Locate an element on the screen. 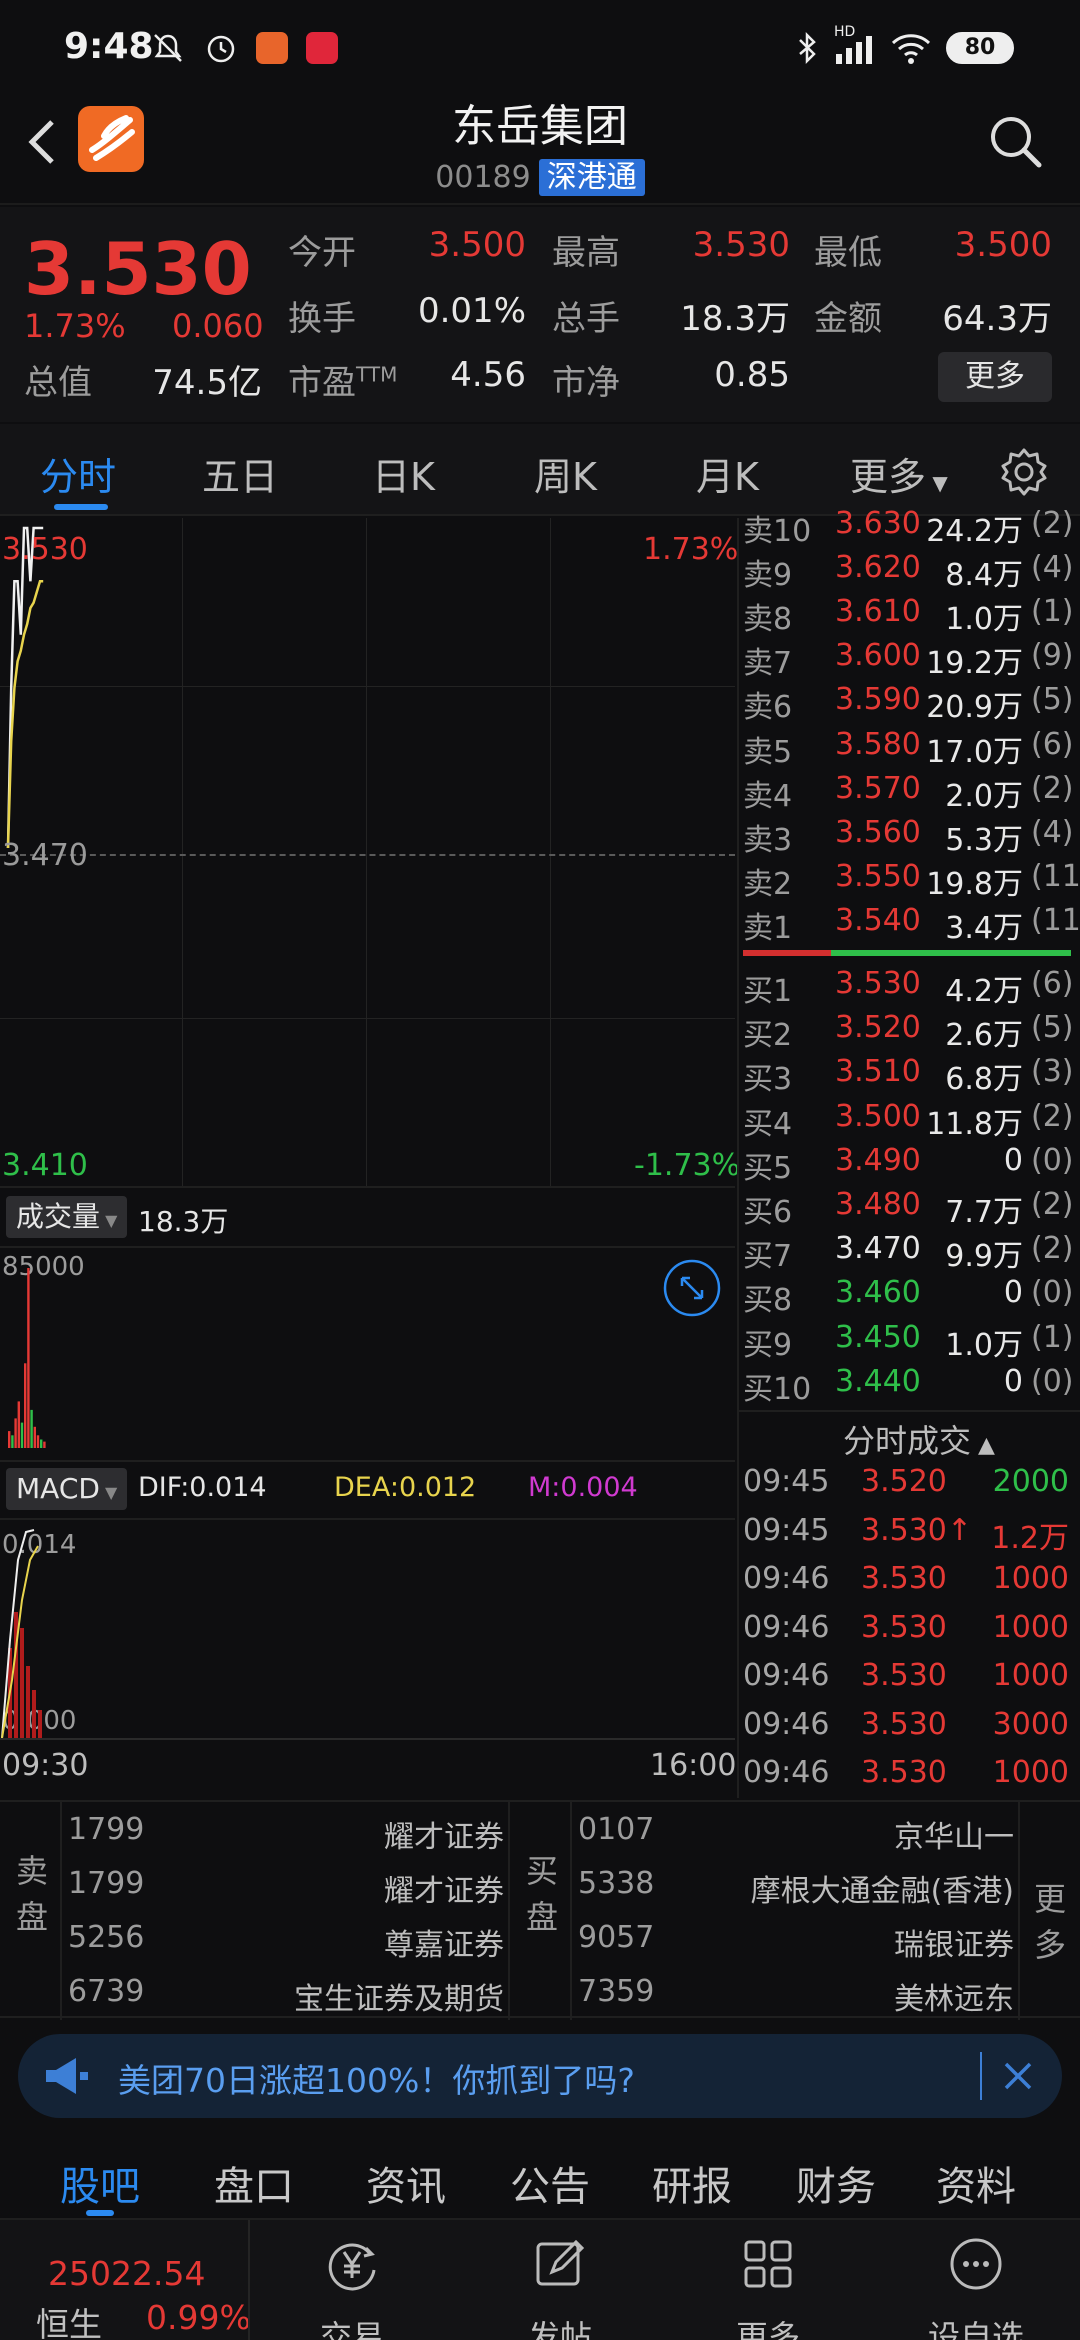  divider is located at coordinates (981, 2076).